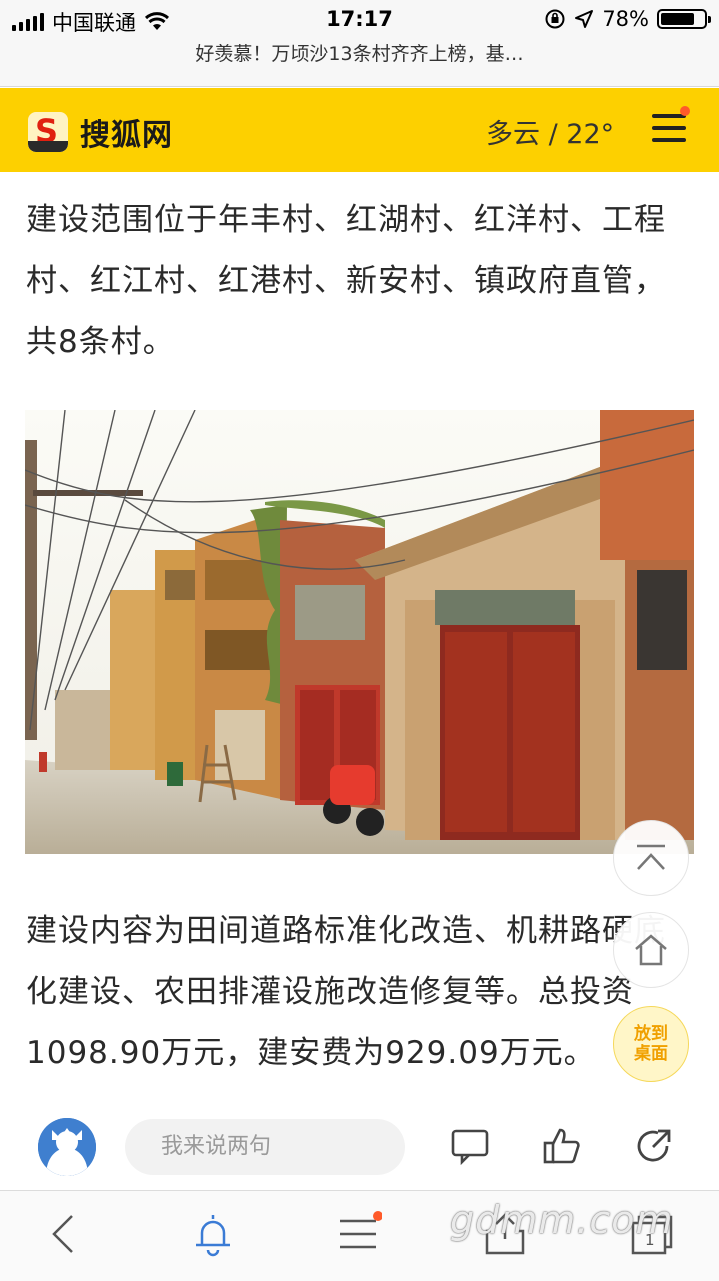  Describe the element at coordinates (555, 19) in the screenshot. I see `orientation-lock-icon` at that location.